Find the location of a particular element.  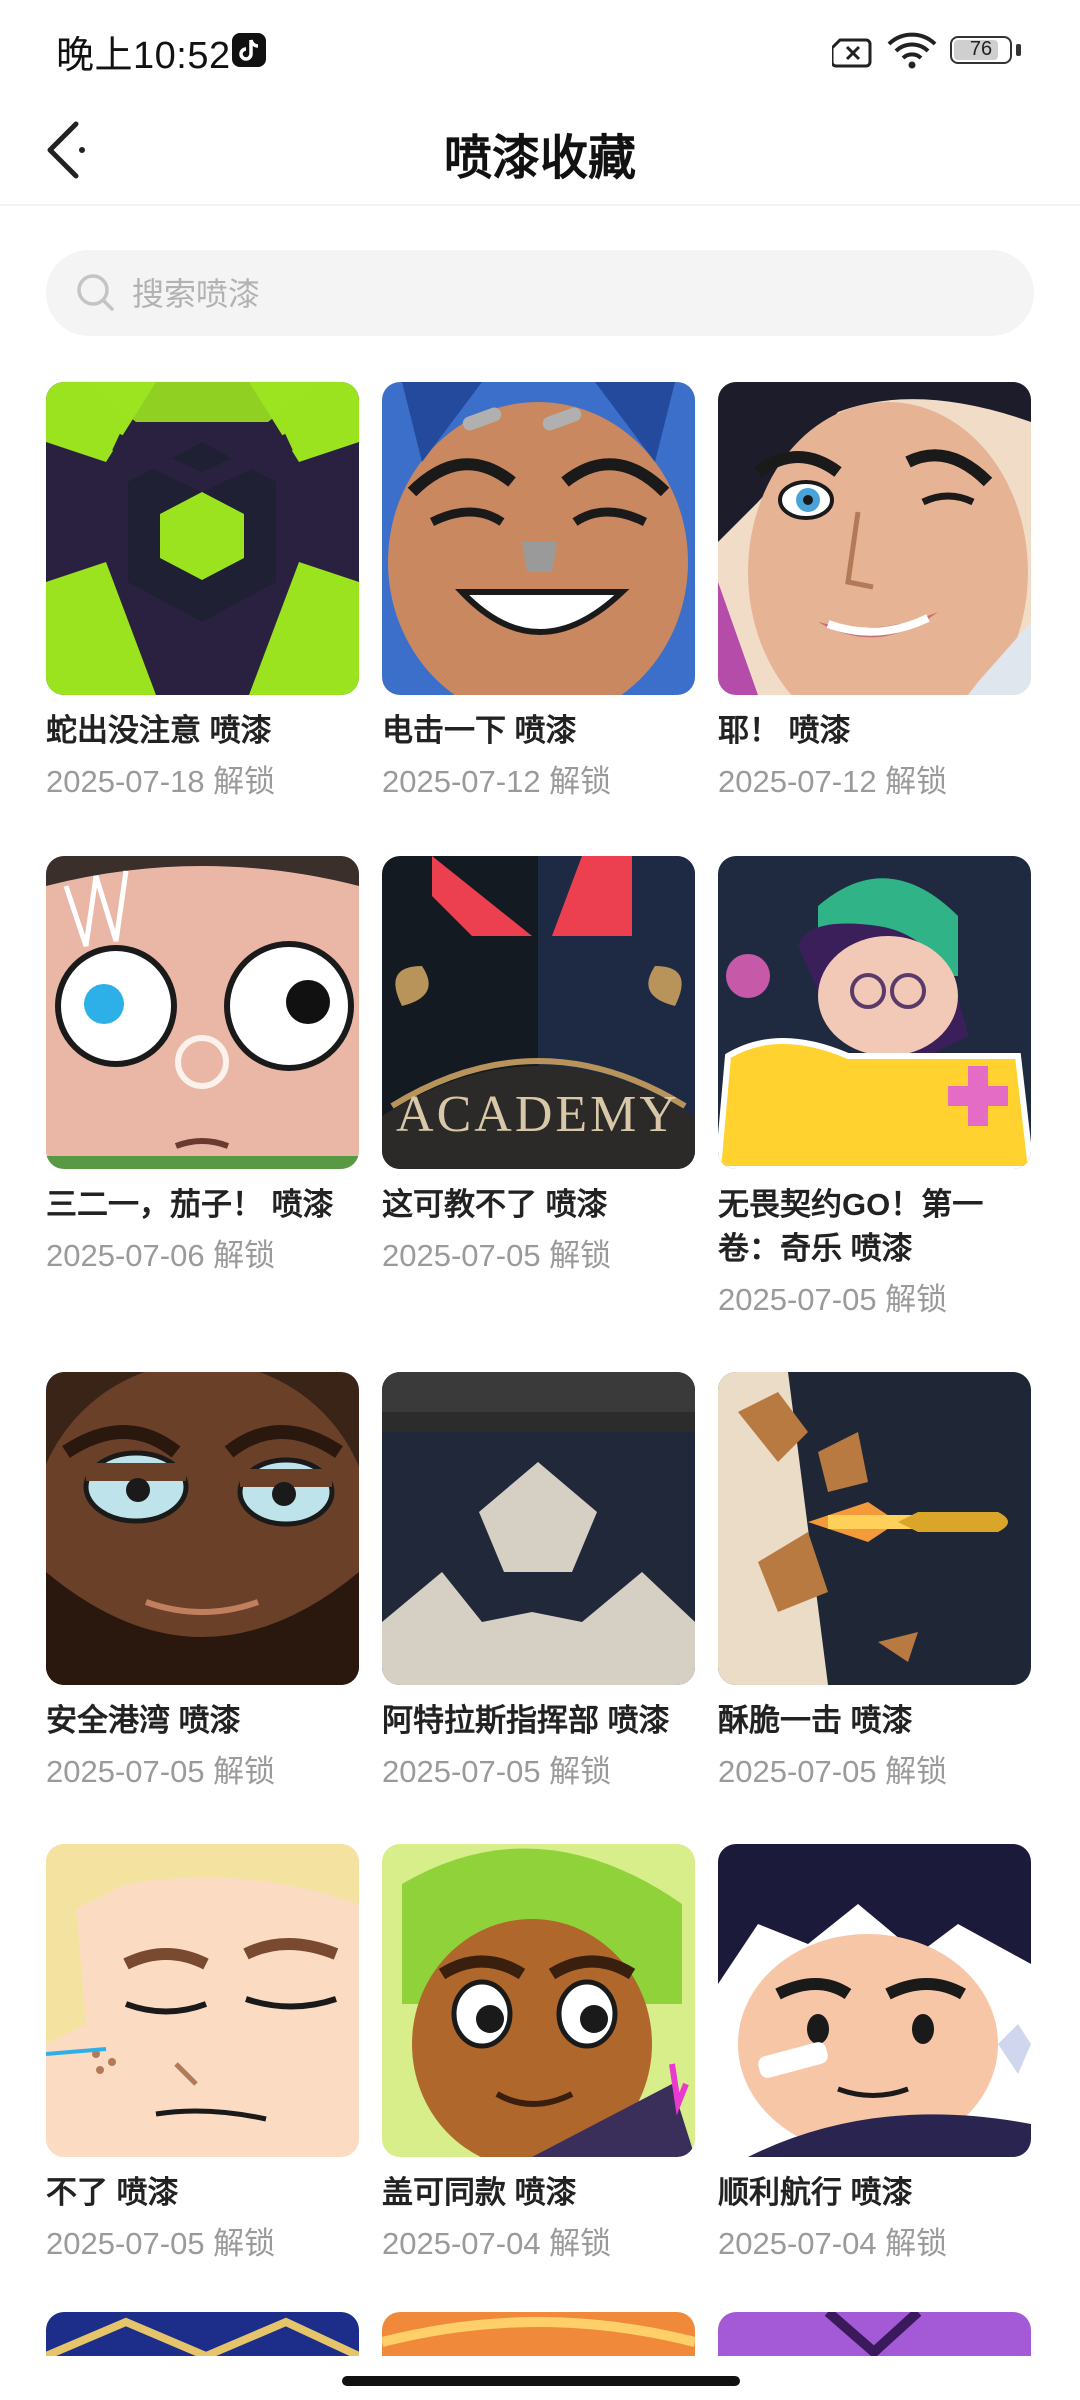

spray-item: 蛇出没注意 喷漆 2025-07-18 解锁 is located at coordinates (202, 592).